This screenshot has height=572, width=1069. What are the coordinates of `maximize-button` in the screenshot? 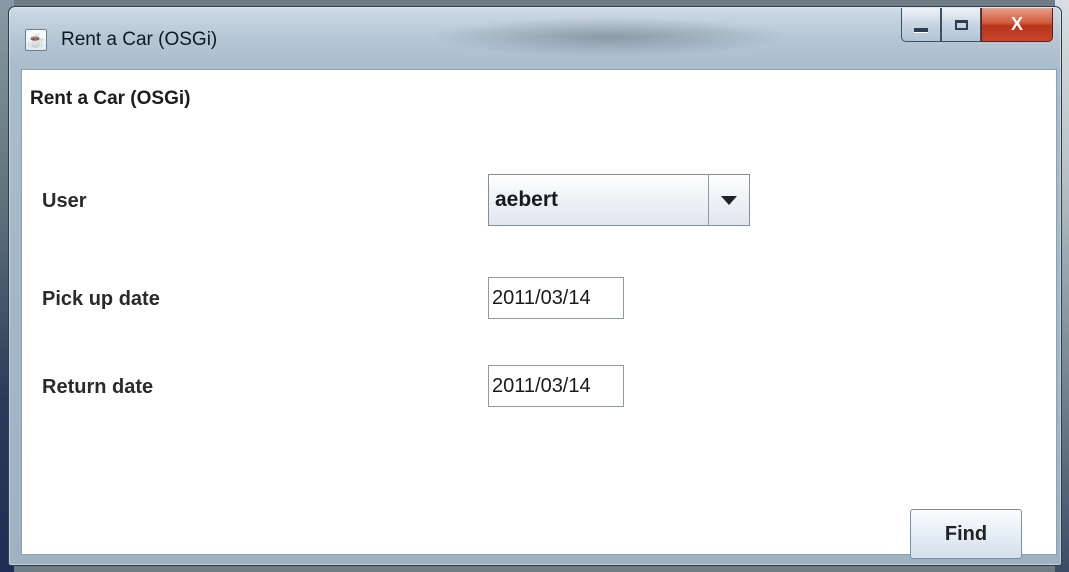 It's located at (961, 25).